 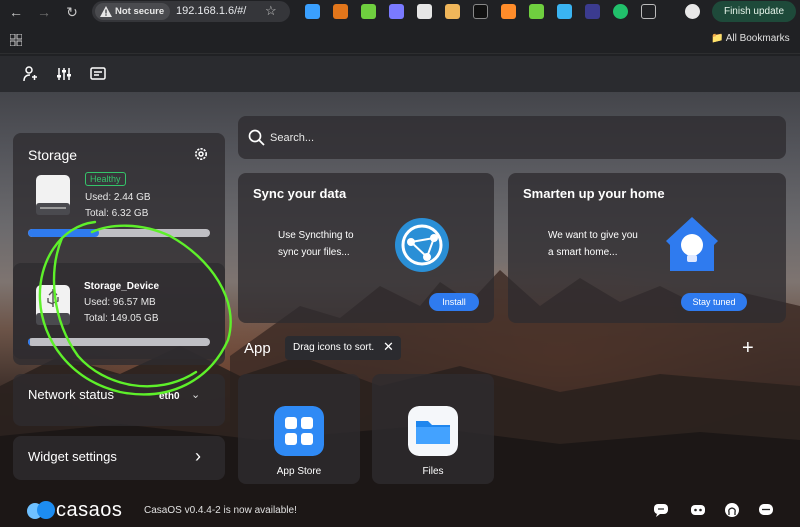 What do you see at coordinates (334, 347) in the screenshot?
I see `tooltip-text: Drag icons to sort.` at bounding box center [334, 347].